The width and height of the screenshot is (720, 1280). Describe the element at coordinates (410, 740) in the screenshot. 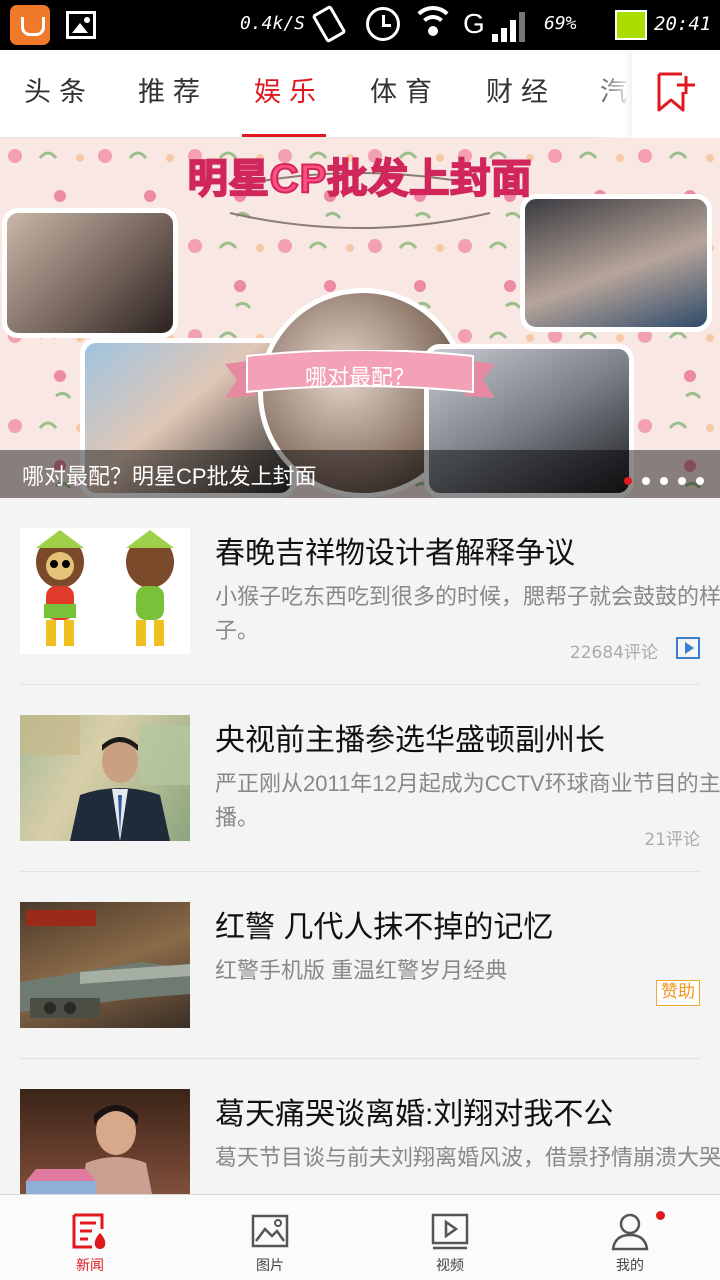

I see `news-headline: 央视前主播参选华盛顿副州长` at that location.